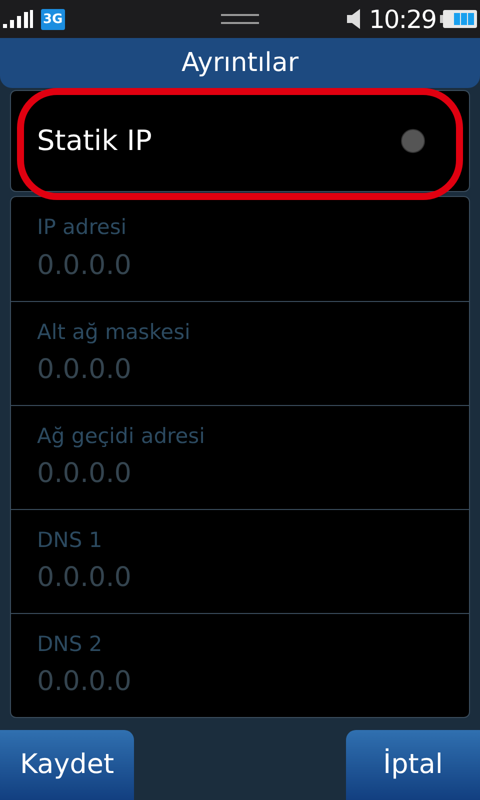 The image size is (480, 800). What do you see at coordinates (240, 19) in the screenshot?
I see `drag-handle` at bounding box center [240, 19].